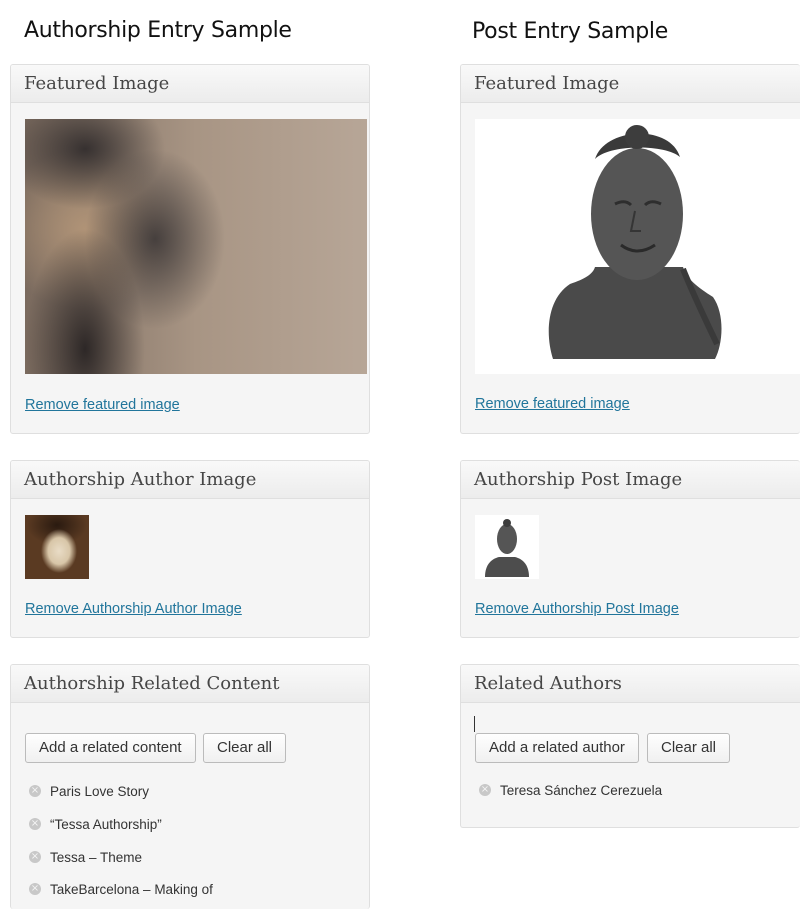 Image resolution: width=800 pixels, height=909 pixels. I want to click on remove-post-image-link: Remove Authorship Post Image, so click(577, 609).